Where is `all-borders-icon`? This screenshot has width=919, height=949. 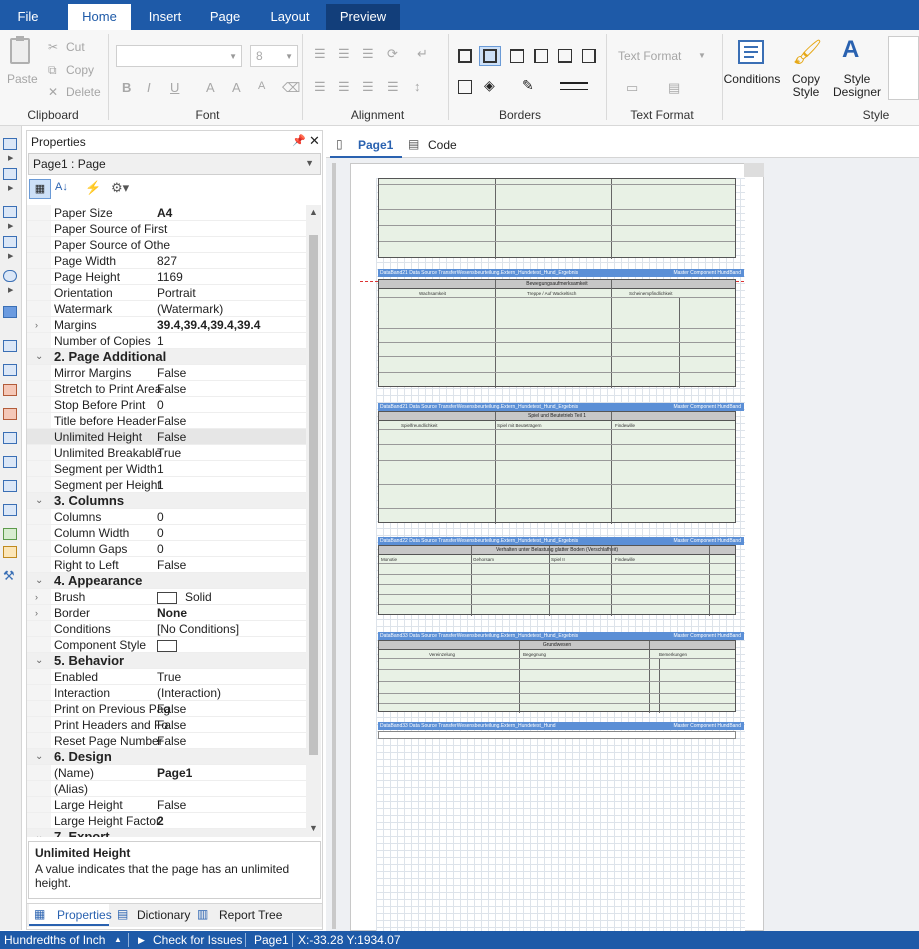 all-borders-icon is located at coordinates (465, 56).